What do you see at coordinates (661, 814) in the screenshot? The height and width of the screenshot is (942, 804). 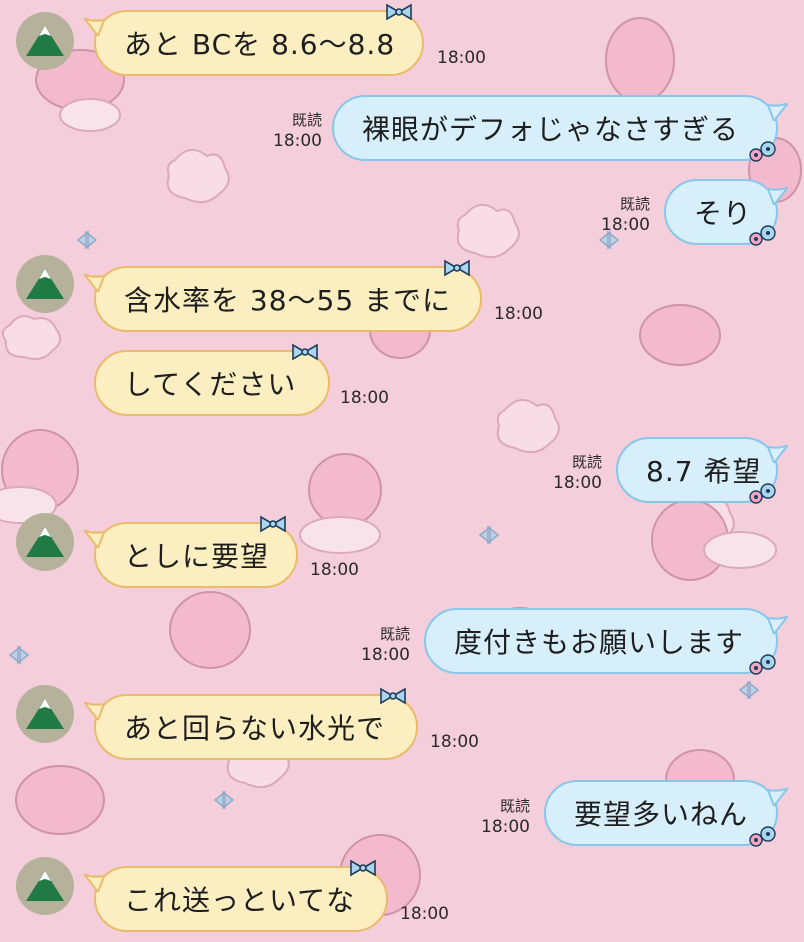 I see `message-text: 要望多いねん` at bounding box center [661, 814].